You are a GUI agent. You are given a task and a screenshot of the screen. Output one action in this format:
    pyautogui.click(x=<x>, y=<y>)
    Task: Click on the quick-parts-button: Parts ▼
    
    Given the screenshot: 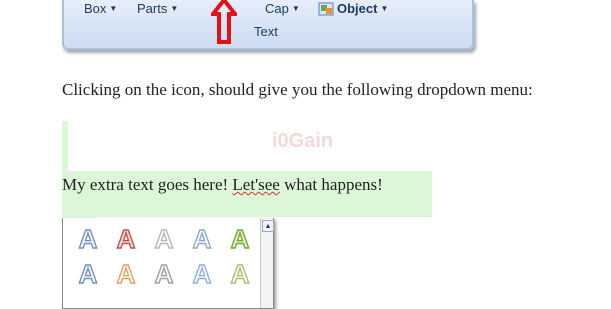 What is the action you would take?
    pyautogui.click(x=157, y=8)
    